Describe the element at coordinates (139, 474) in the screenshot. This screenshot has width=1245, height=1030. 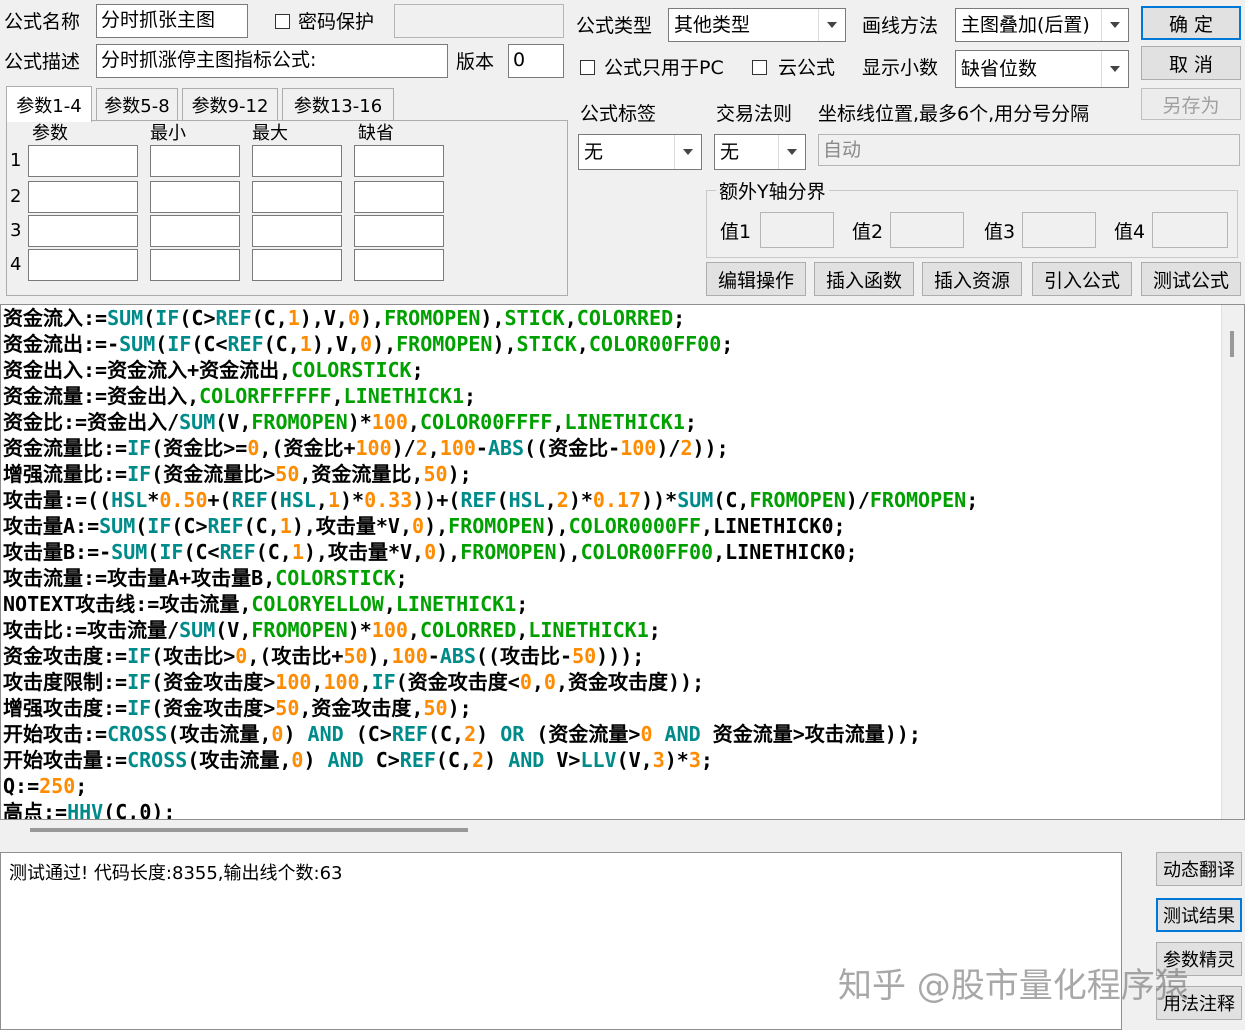
I see `code-token: IF` at that location.